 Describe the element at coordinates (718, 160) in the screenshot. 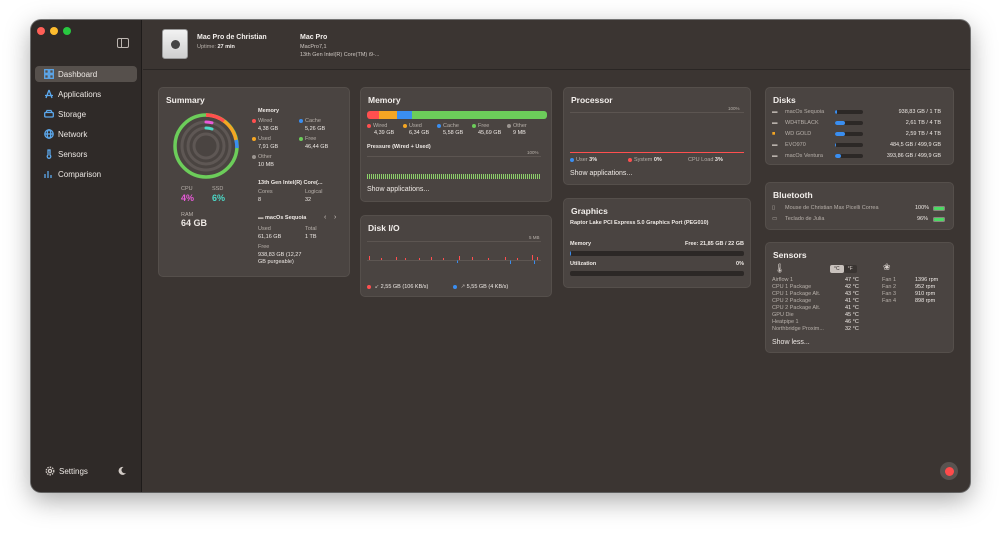

I see `cpu-load-value: 3%` at that location.